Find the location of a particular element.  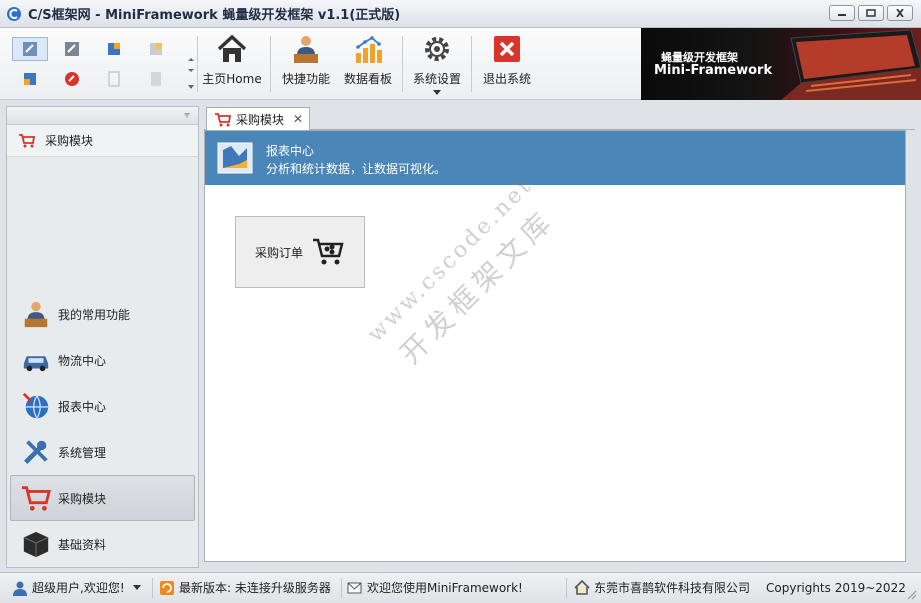

shortcuts-button: 快捷功能 is located at coordinates (306, 64).